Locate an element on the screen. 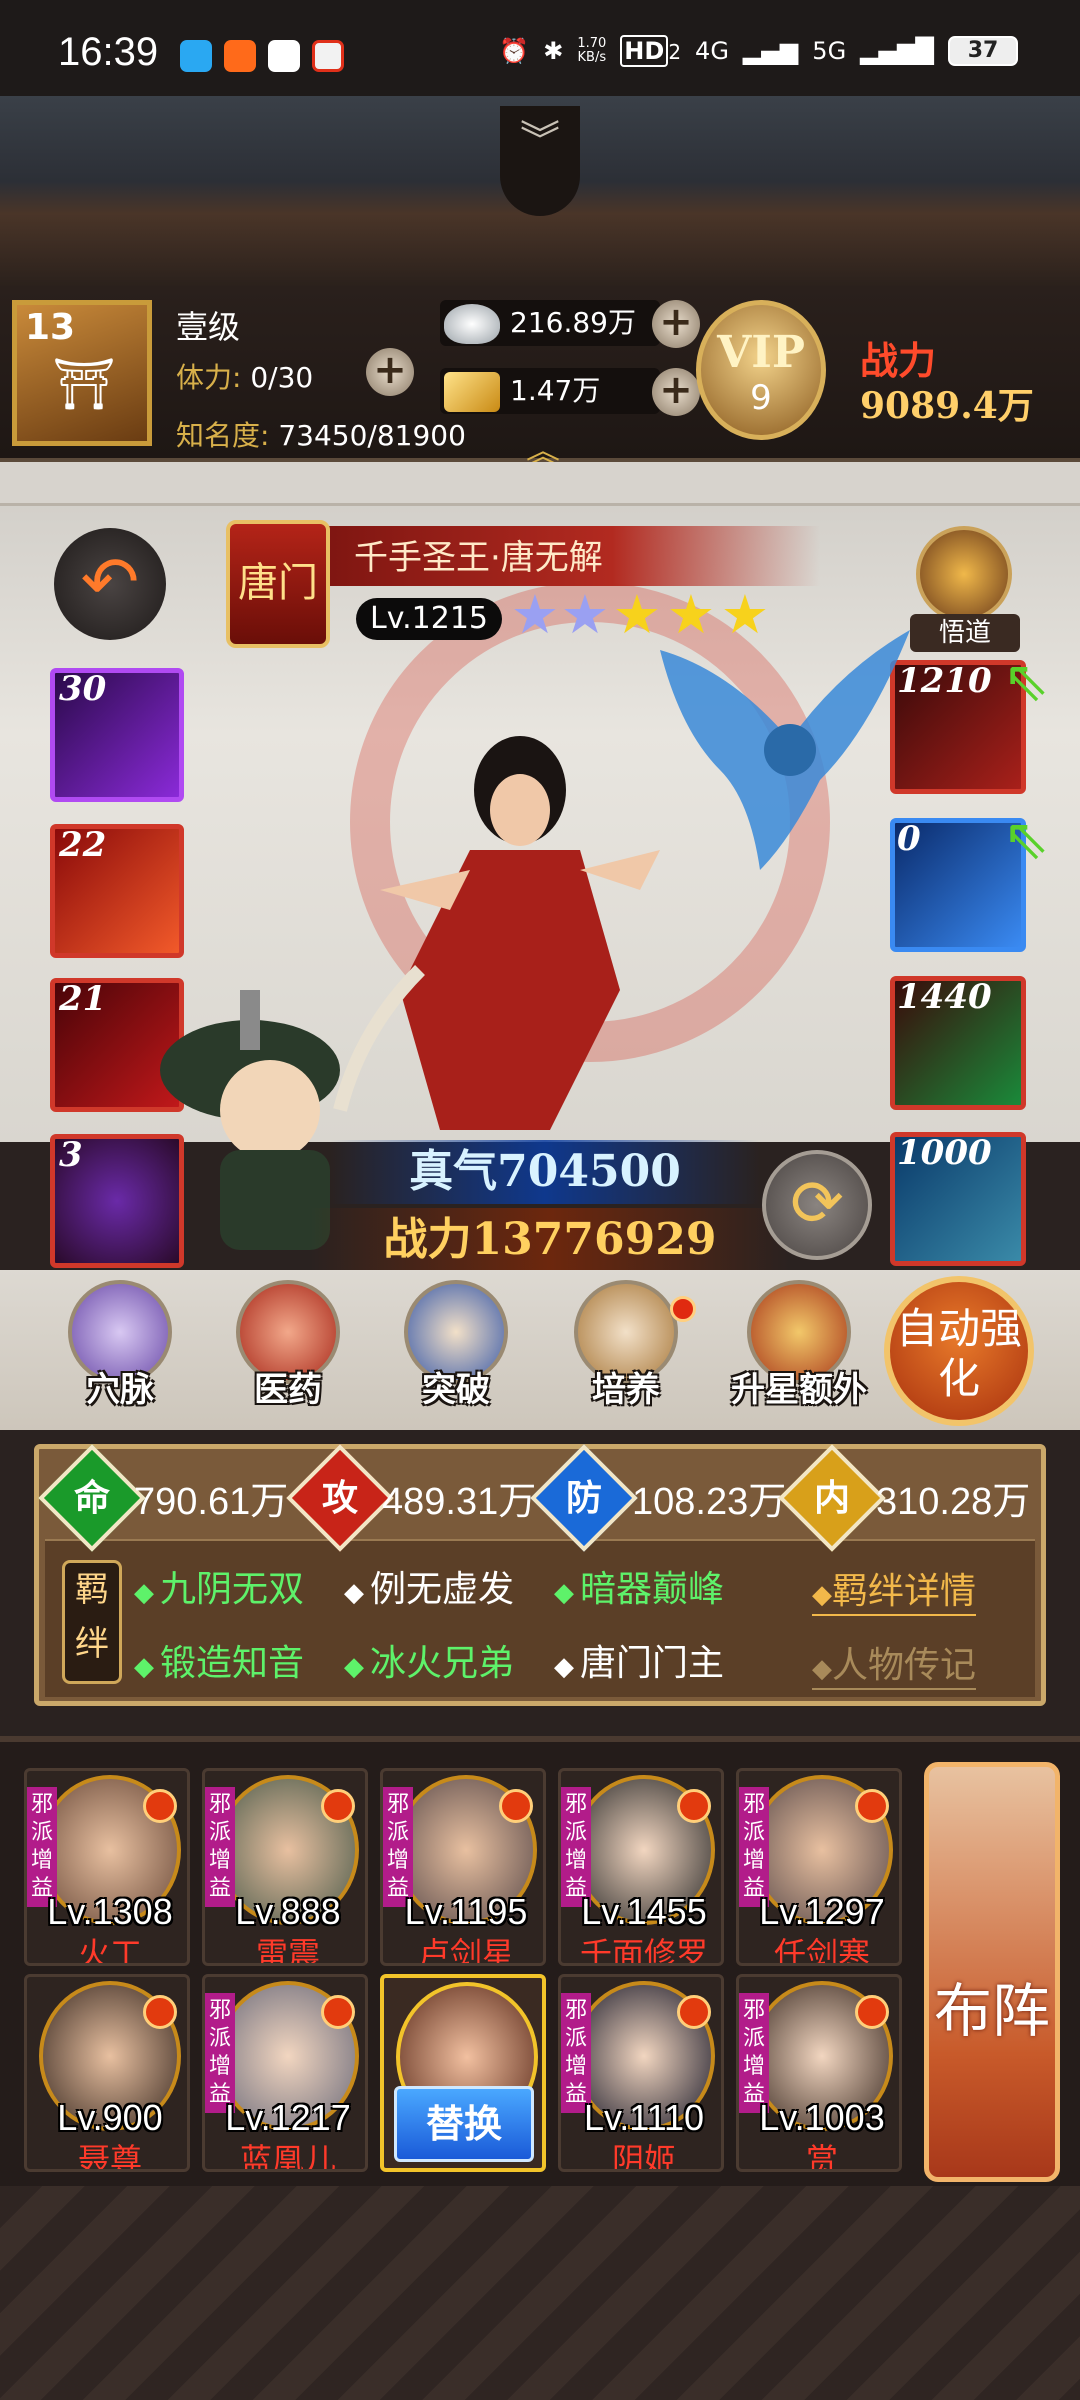  net-speed: 1.70 KB/s is located at coordinates (592, 50).